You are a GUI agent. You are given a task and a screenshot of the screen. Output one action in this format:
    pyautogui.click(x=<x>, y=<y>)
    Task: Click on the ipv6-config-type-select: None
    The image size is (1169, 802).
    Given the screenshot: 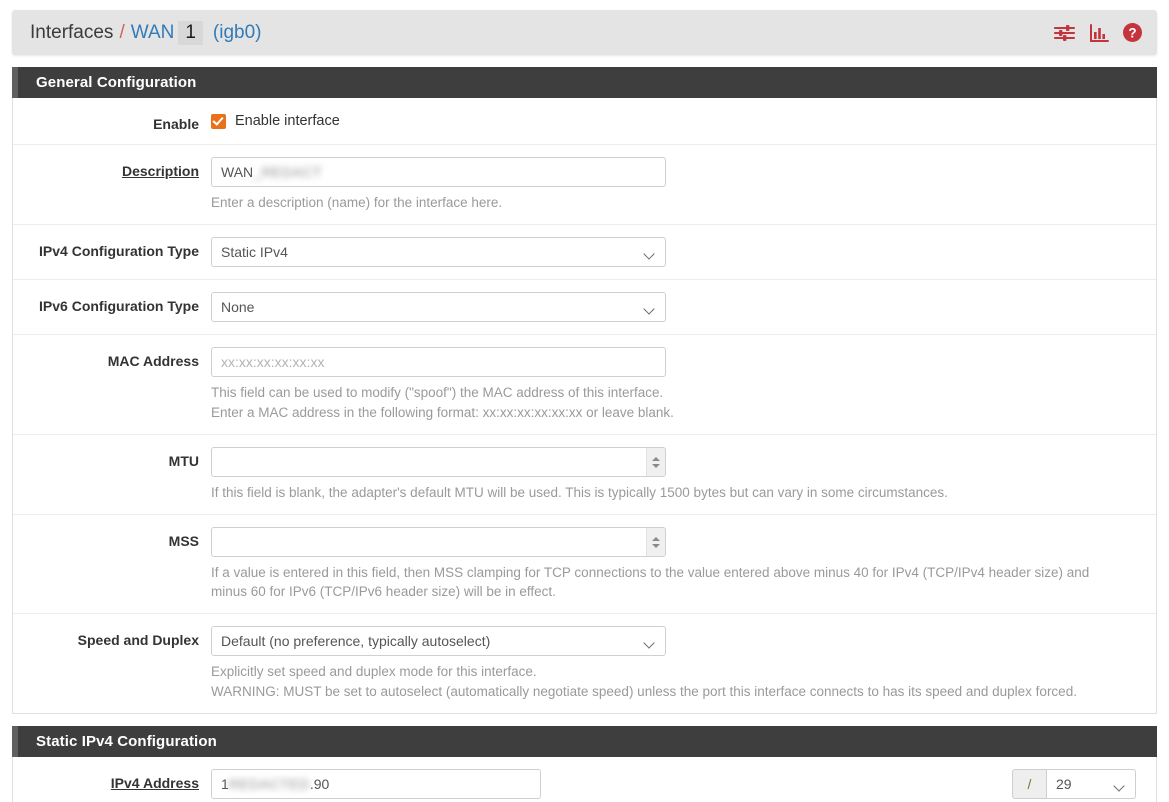 What is the action you would take?
    pyautogui.click(x=438, y=307)
    